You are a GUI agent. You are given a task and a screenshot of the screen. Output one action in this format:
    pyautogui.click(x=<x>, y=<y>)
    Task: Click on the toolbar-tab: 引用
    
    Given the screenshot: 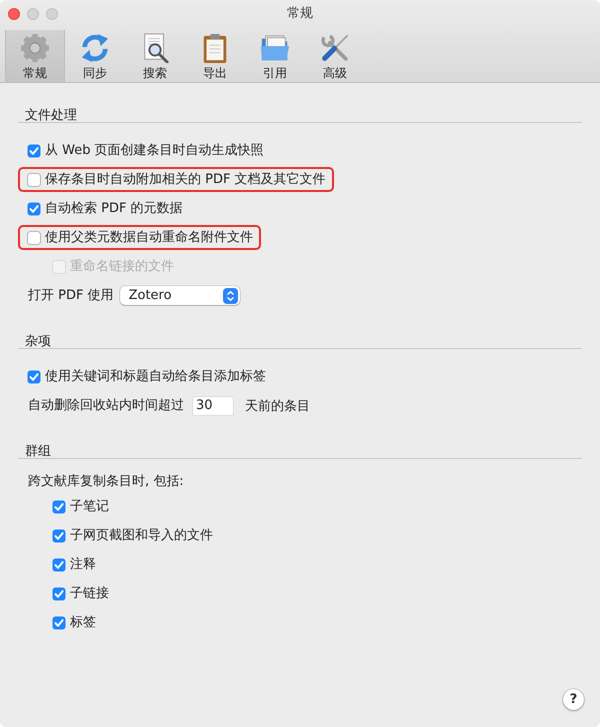 What is the action you would take?
    pyautogui.click(x=275, y=56)
    